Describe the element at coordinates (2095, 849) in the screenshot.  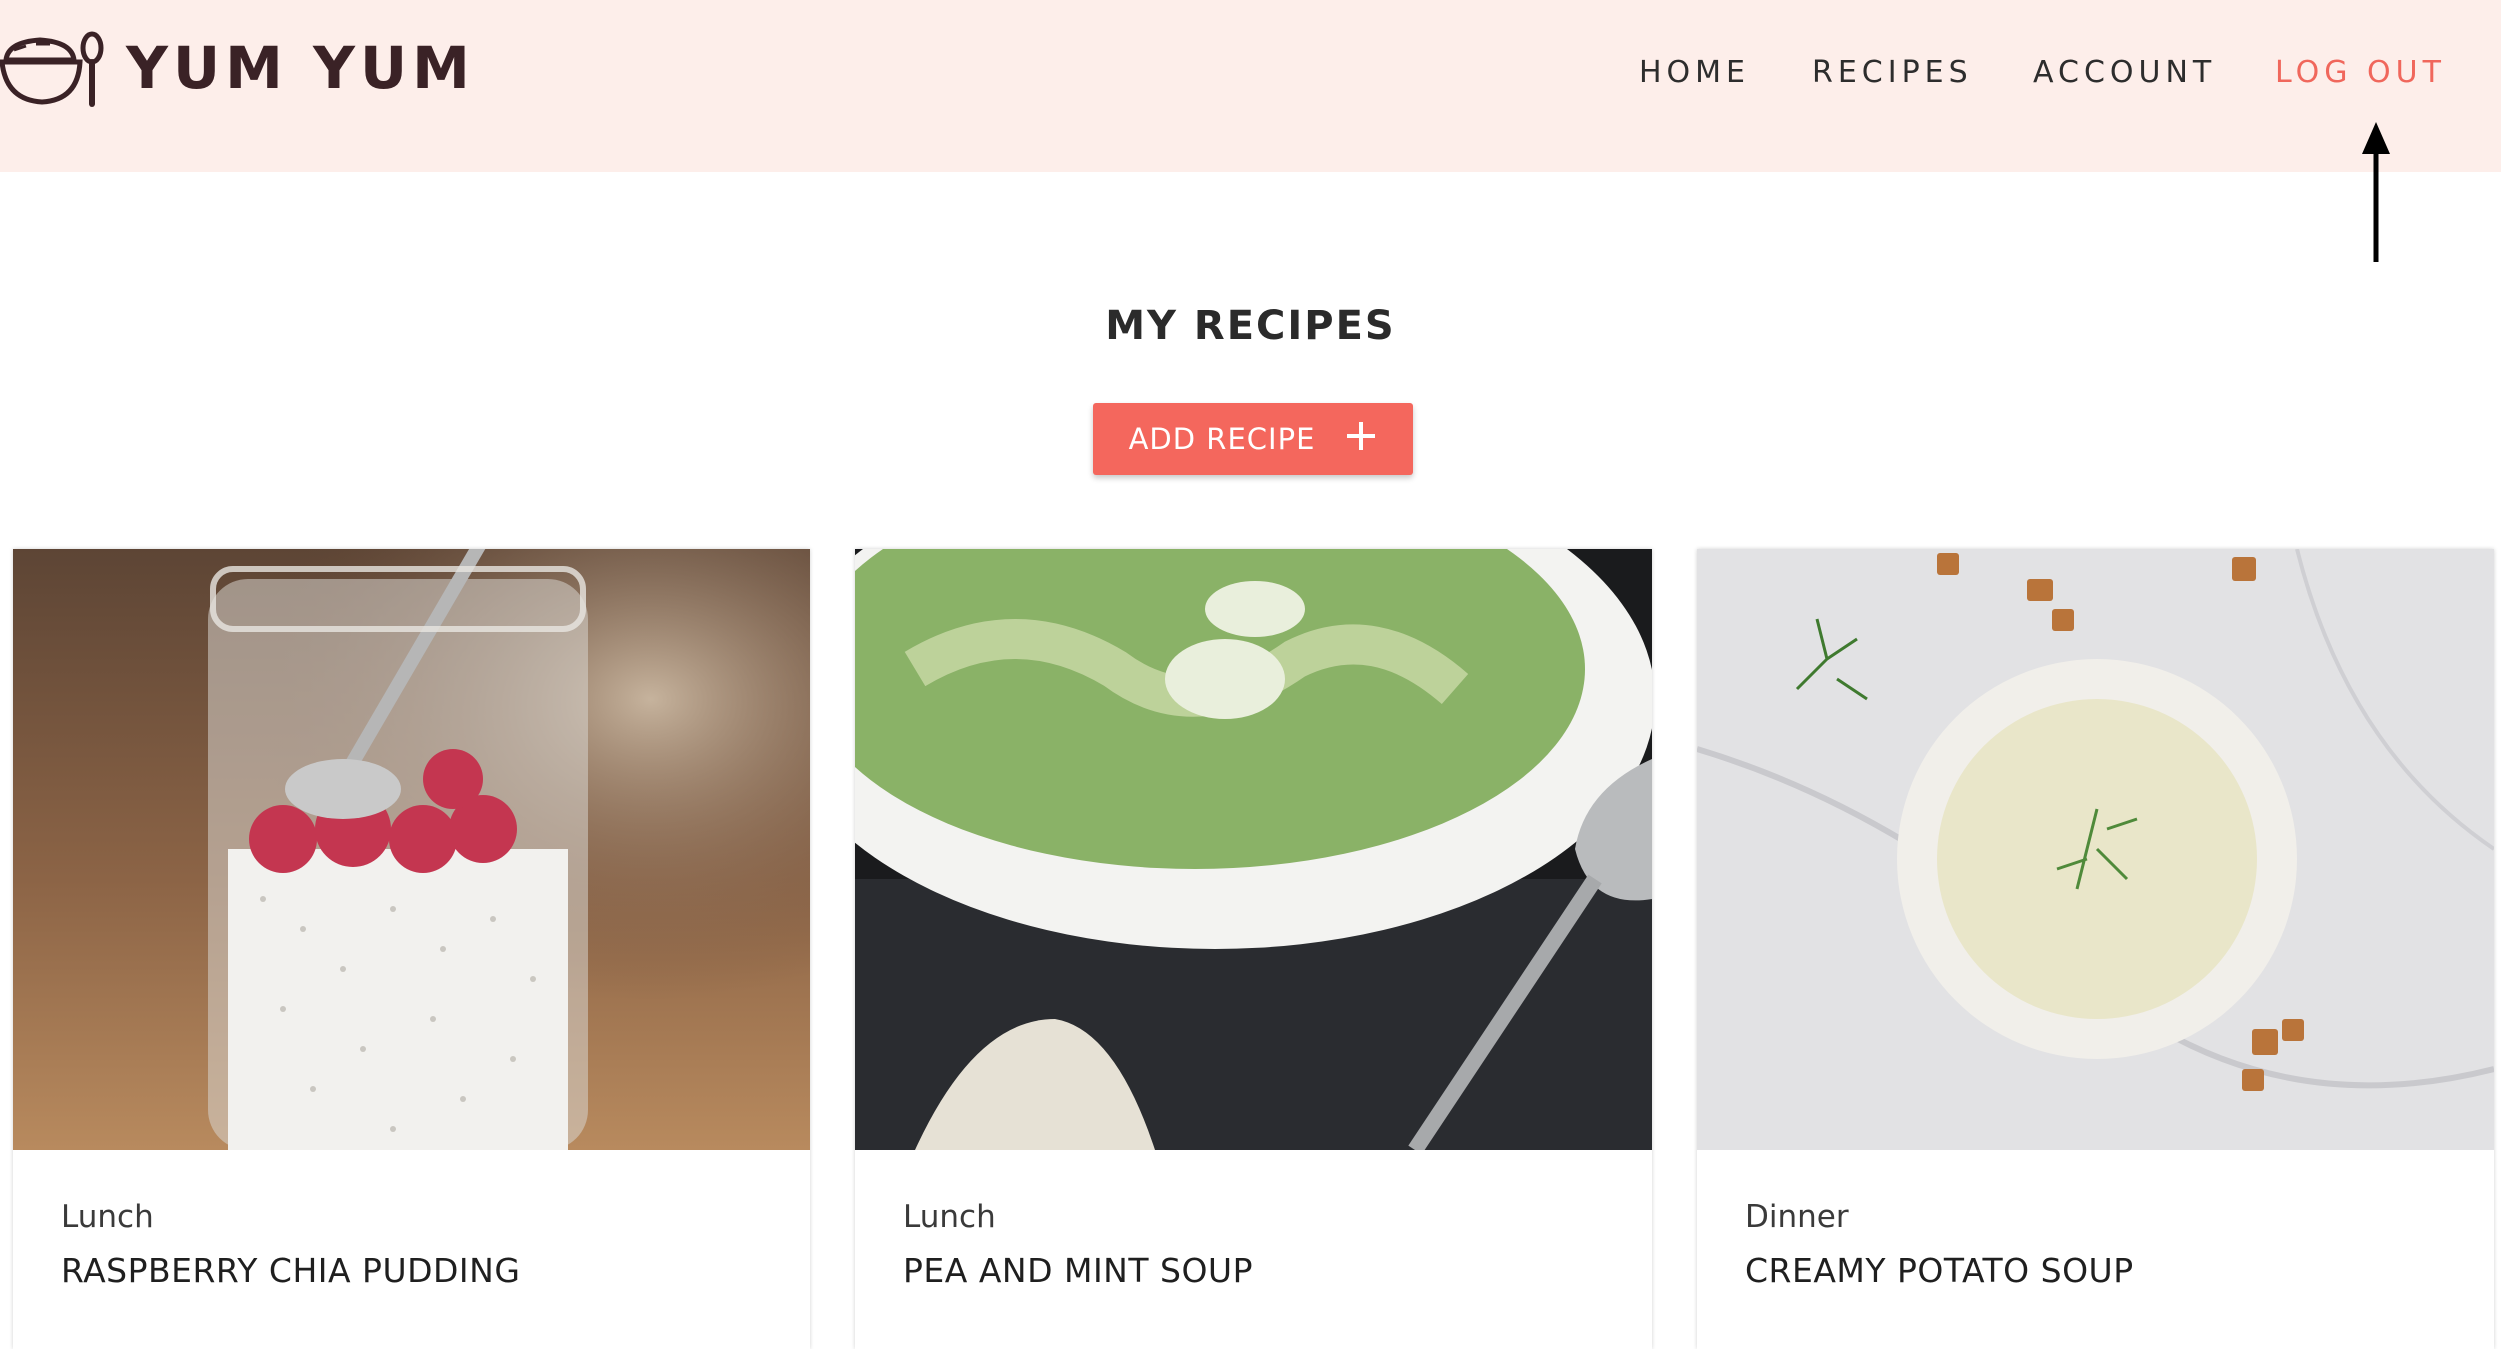
I see `potato-soup-bowl-photo` at that location.